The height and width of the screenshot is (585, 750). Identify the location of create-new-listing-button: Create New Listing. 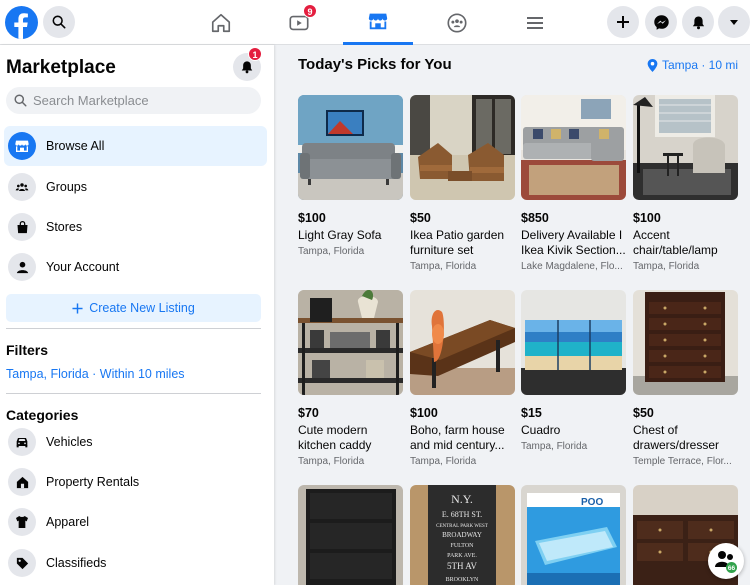
(133, 308).